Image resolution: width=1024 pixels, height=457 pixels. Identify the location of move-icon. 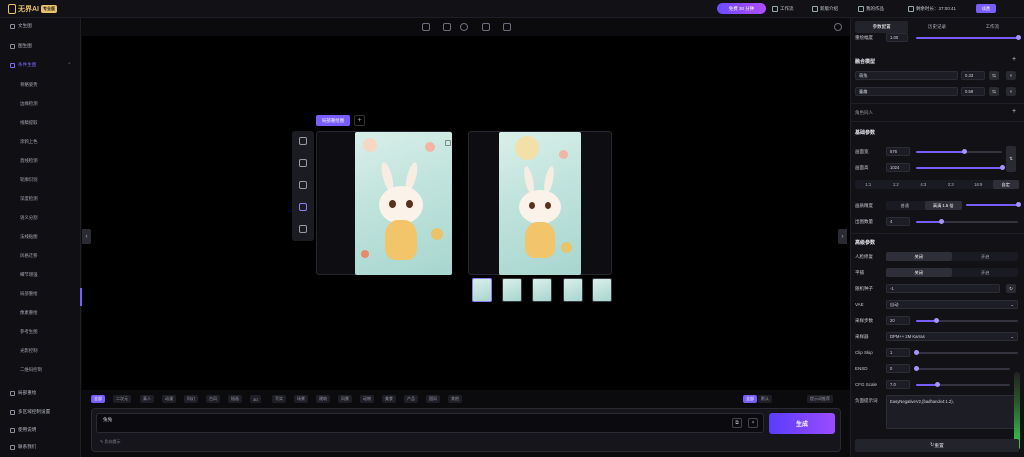
(303, 185).